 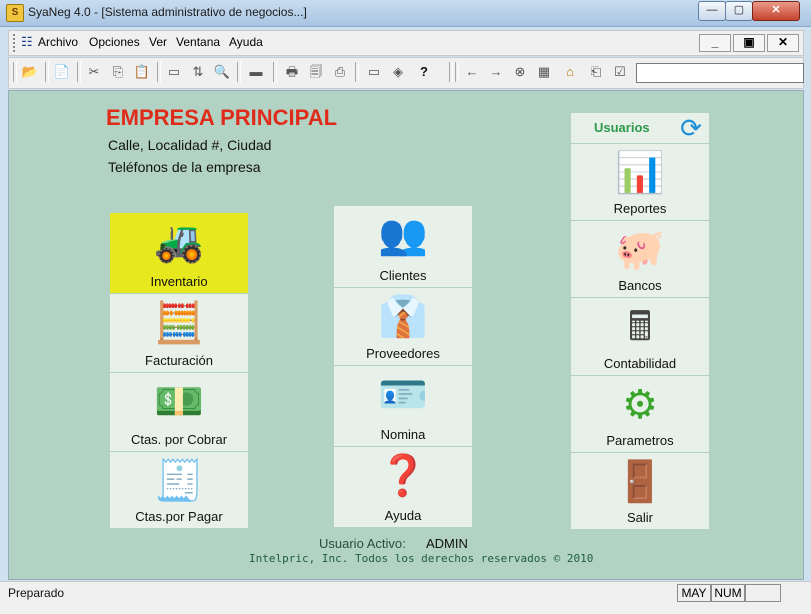 What do you see at coordinates (15, 13) in the screenshot?
I see `app-icon: S` at bounding box center [15, 13].